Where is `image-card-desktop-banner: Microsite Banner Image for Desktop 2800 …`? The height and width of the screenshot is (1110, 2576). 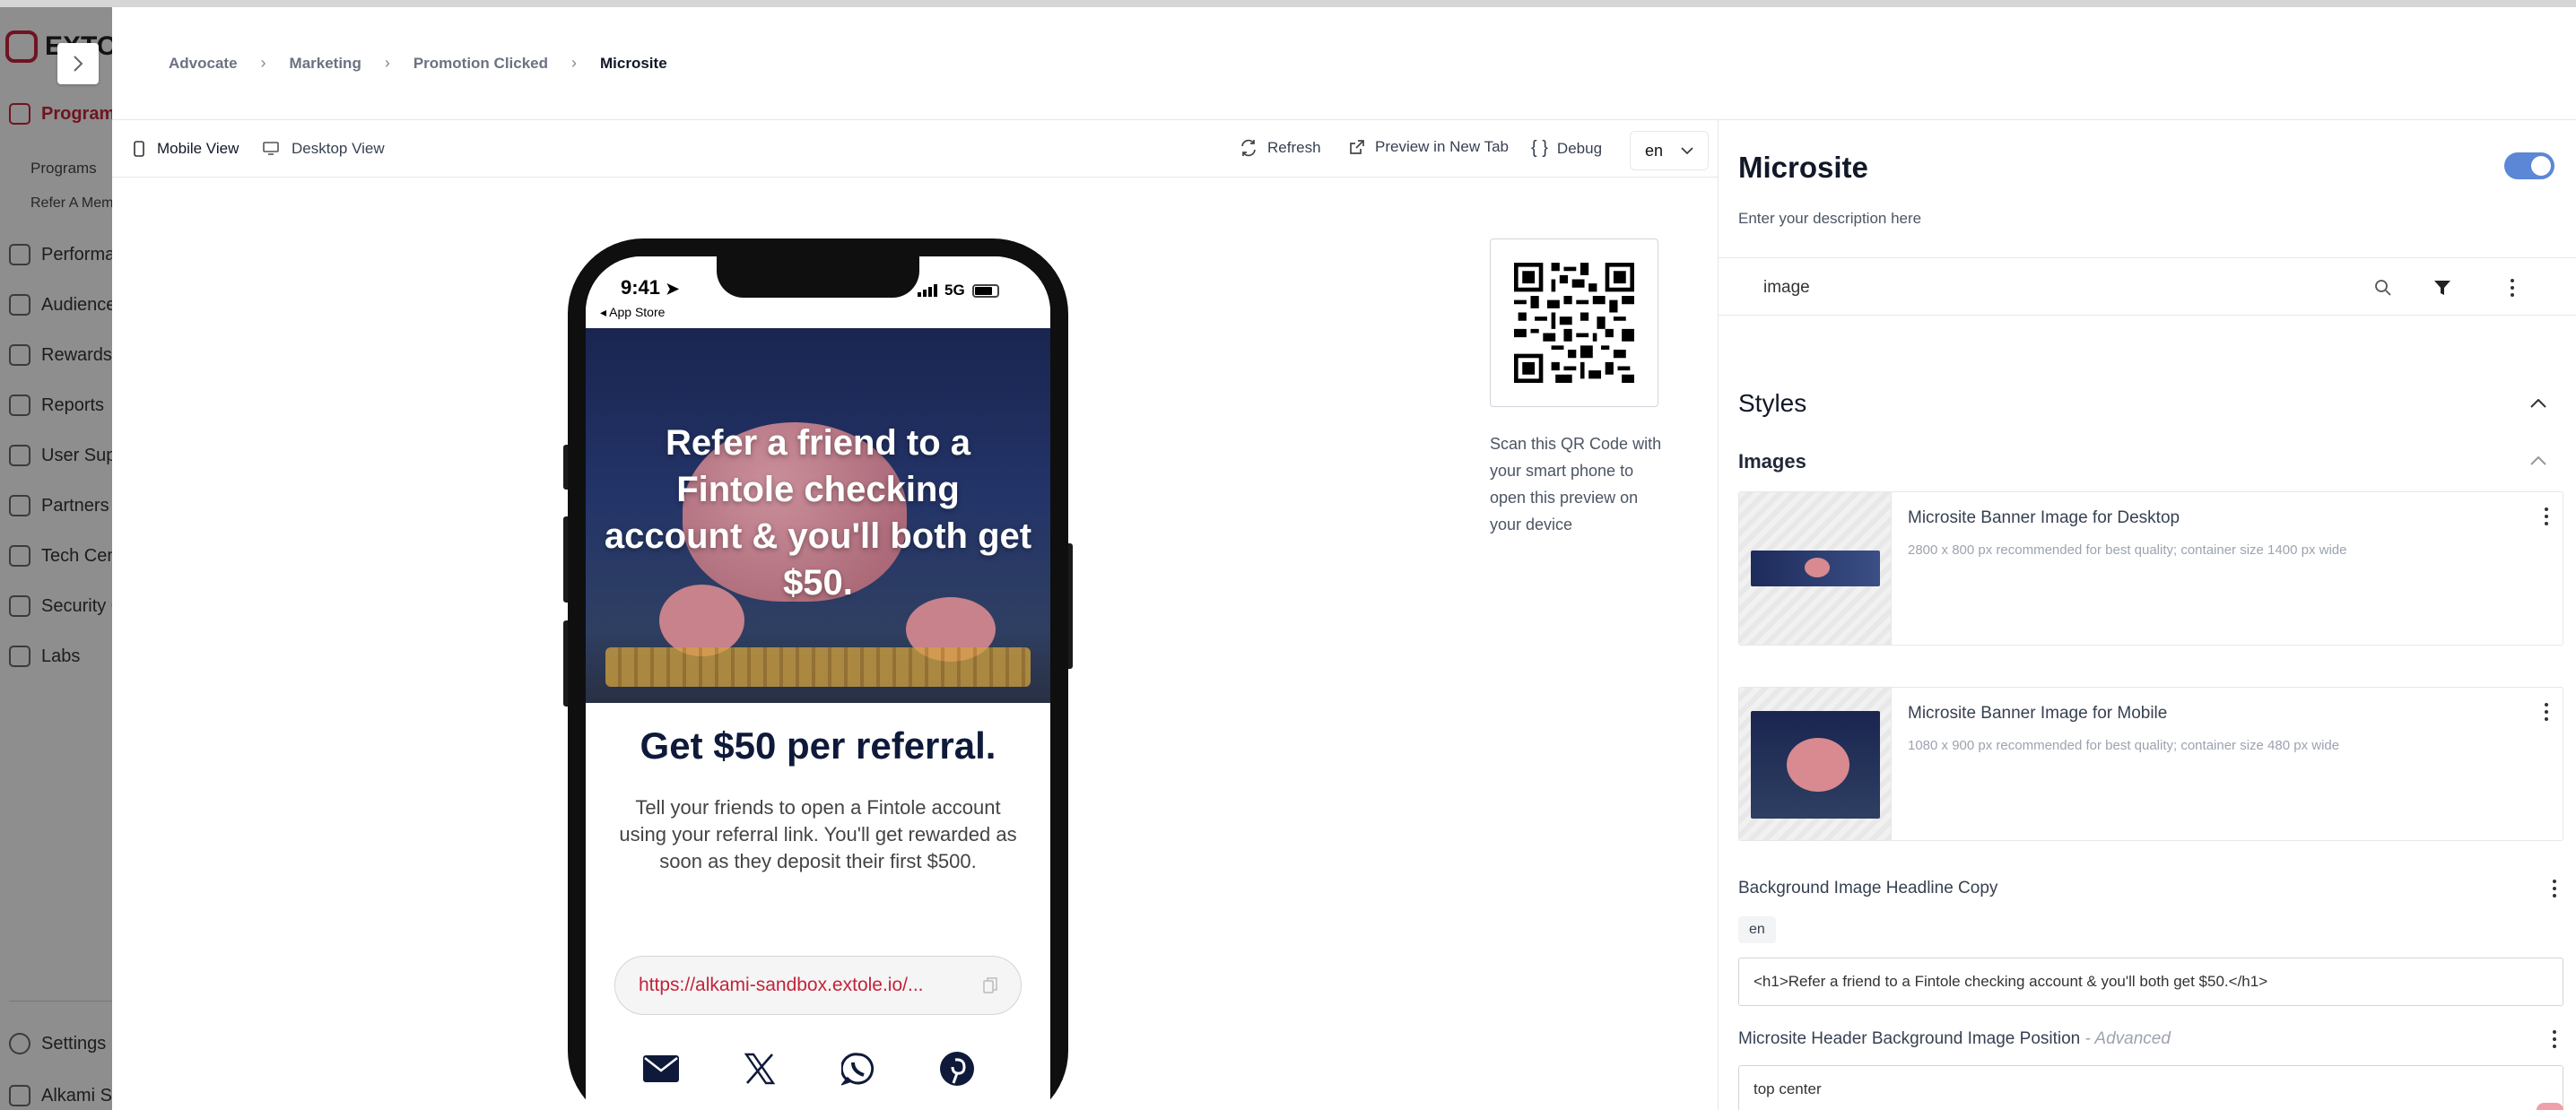
image-card-desktop-banner: Microsite Banner Image for Desktop 2800 … is located at coordinates (2150, 568).